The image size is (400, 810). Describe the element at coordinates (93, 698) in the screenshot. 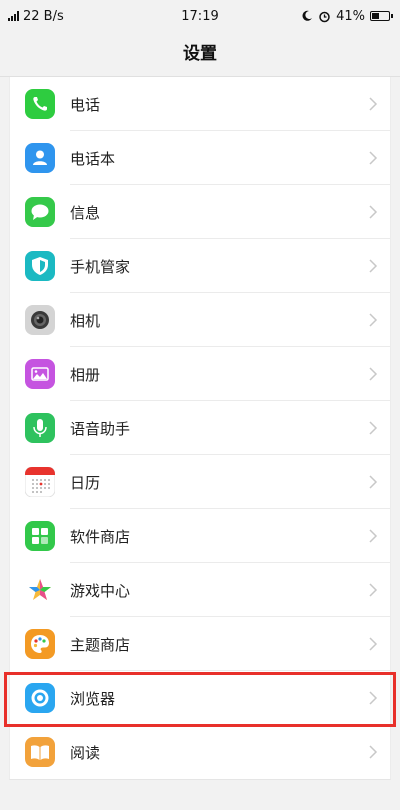

I see `settings-item-label: 浏览器` at that location.